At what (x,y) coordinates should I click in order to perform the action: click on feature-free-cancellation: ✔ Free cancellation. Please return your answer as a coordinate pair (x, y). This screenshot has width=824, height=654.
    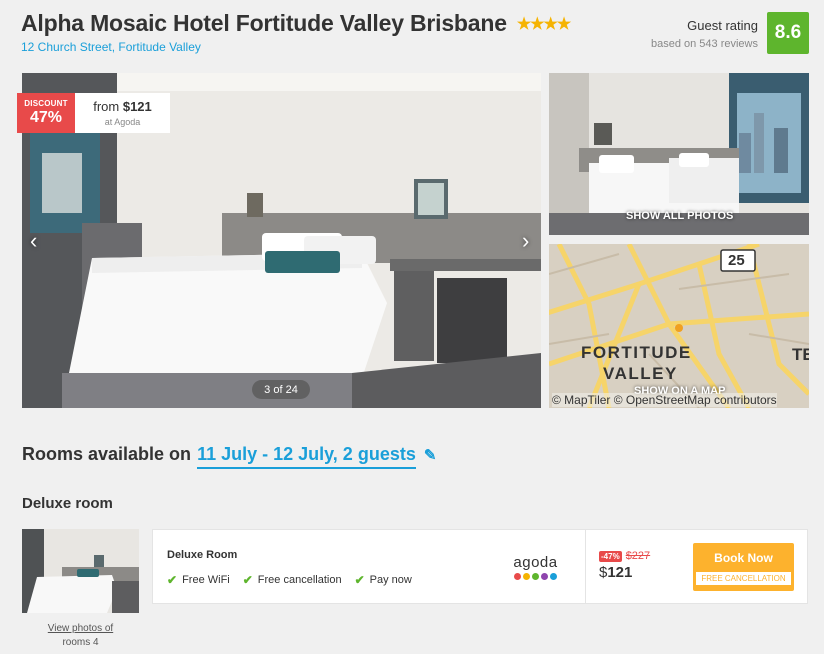
    Looking at the image, I should click on (292, 580).